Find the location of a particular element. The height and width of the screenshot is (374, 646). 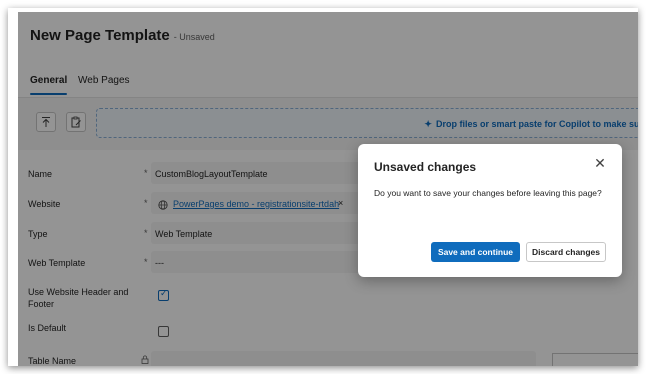

dialog-title: Unsaved changes is located at coordinates (425, 167).